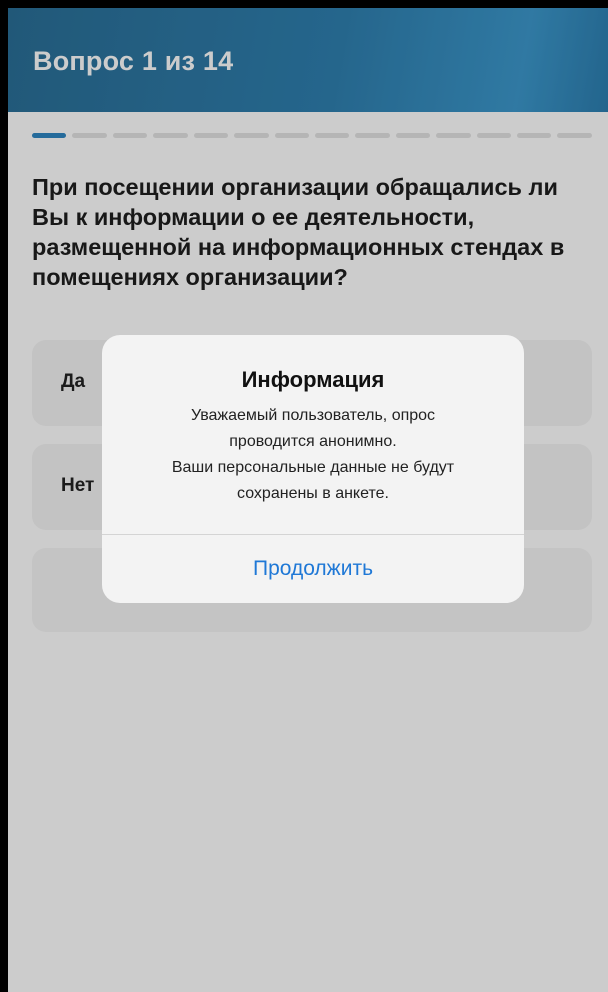  What do you see at coordinates (313, 493) in the screenshot?
I see `dialog-message-line: сохранены в анкете.` at bounding box center [313, 493].